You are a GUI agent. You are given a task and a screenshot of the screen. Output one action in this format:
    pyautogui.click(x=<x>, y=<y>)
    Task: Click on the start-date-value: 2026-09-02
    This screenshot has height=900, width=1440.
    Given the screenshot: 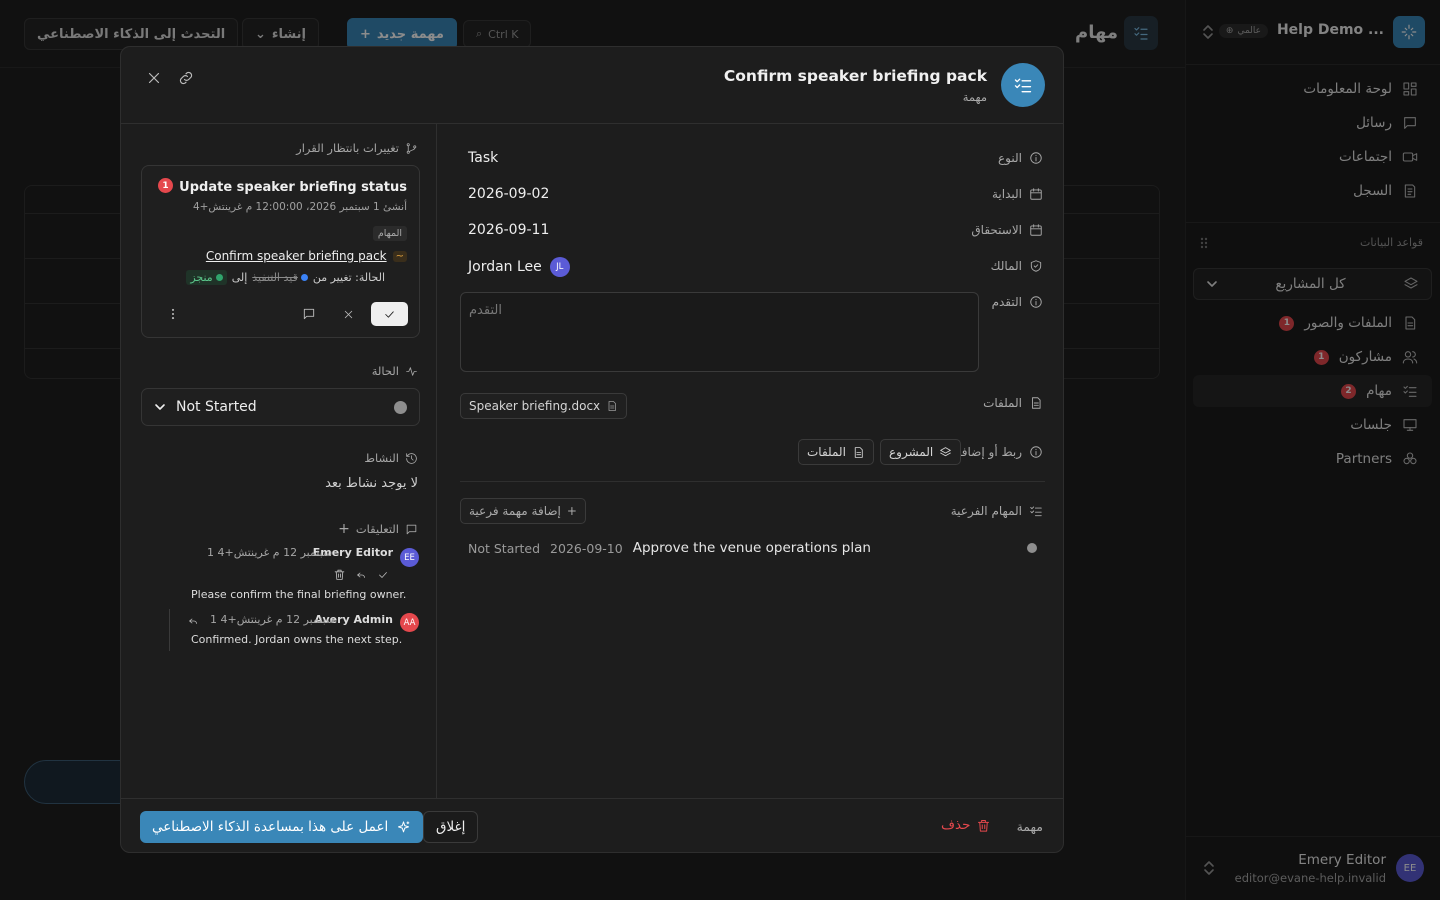 What is the action you would take?
    pyautogui.click(x=508, y=194)
    